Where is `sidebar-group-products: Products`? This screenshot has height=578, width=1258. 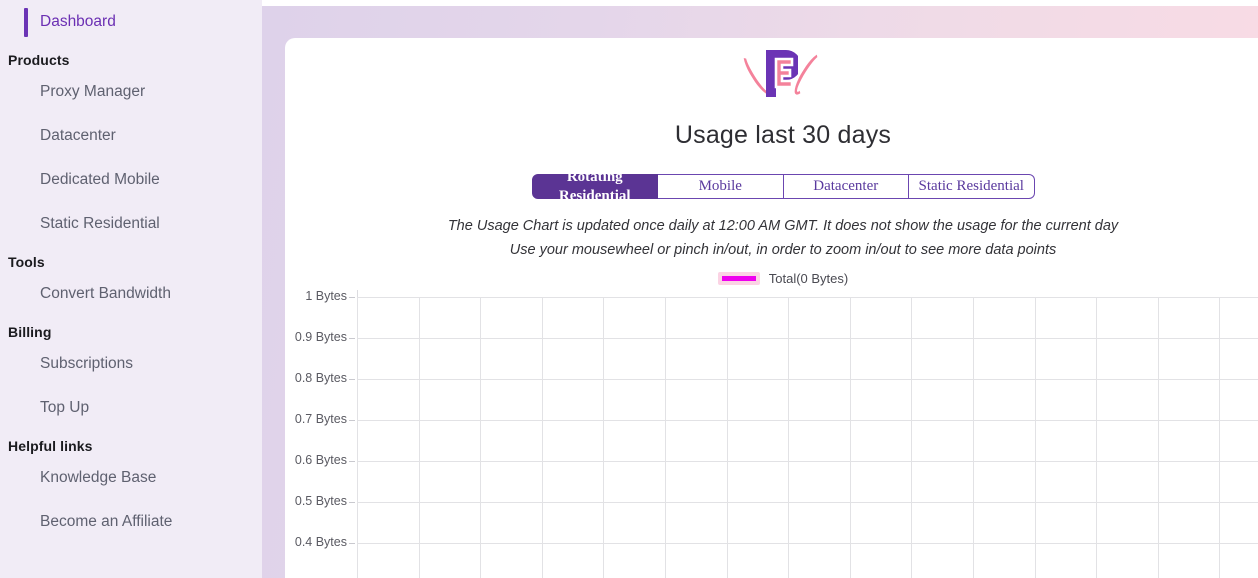
sidebar-group-products: Products is located at coordinates (131, 60).